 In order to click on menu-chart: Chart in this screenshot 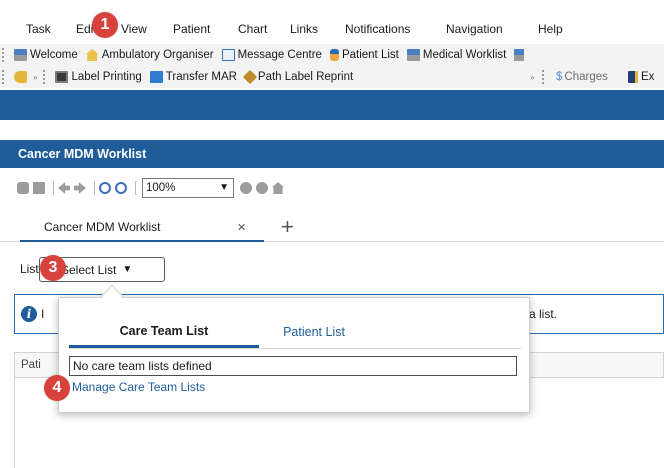, I will do `click(252, 29)`.